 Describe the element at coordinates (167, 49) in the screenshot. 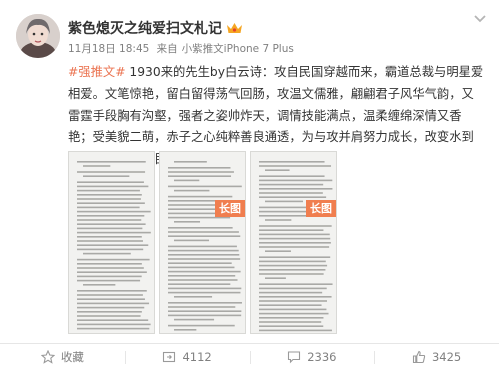

I see `source-prefix: 来自` at that location.